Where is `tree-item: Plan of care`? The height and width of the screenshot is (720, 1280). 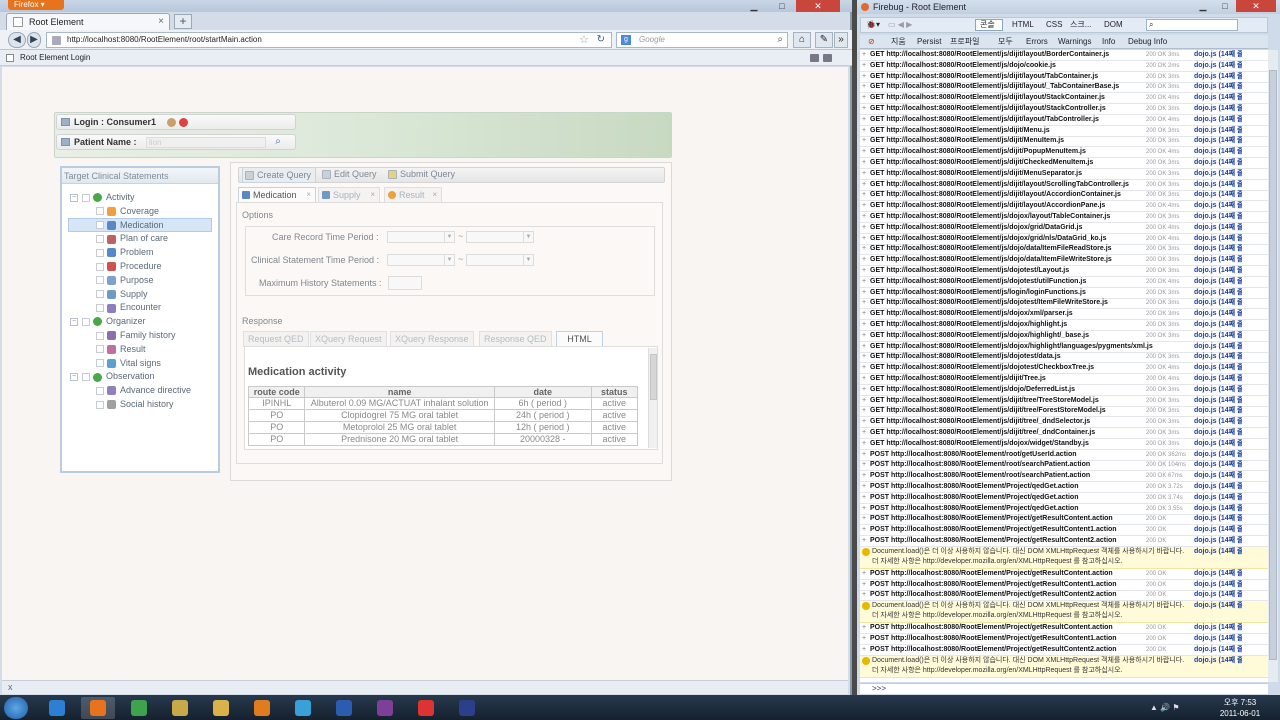
tree-item: Plan of care is located at coordinates (132, 238).